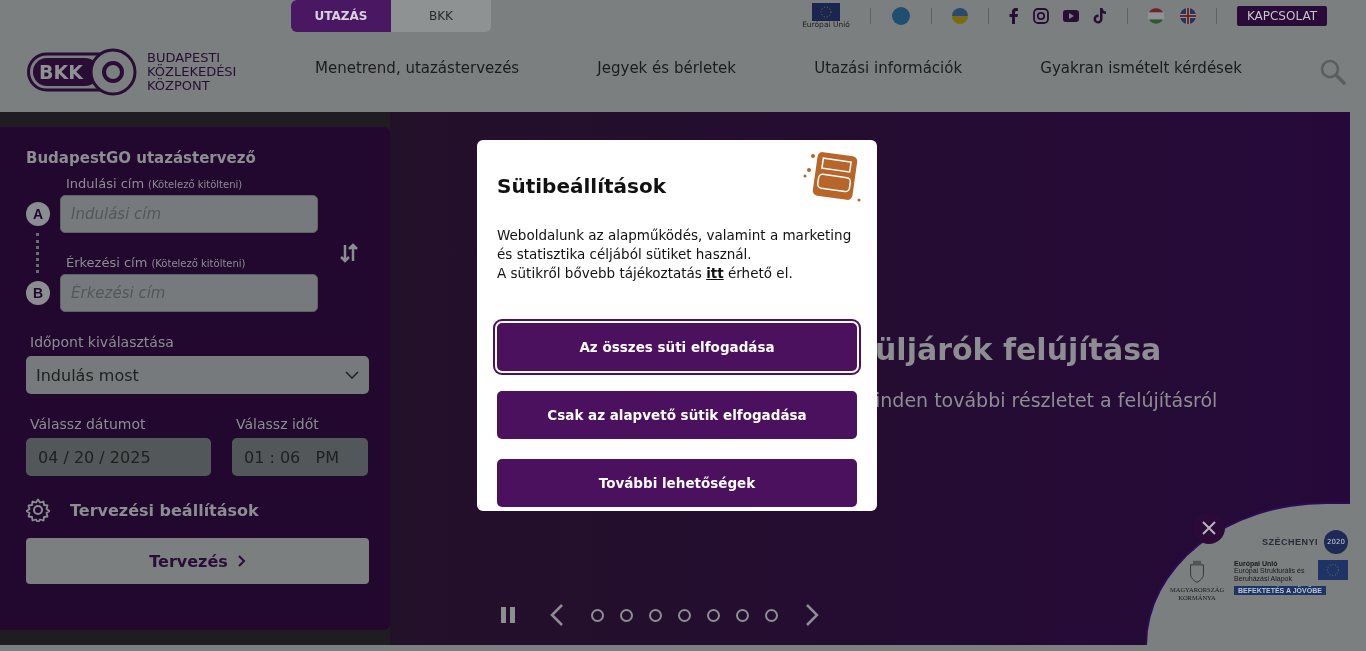 Image resolution: width=1366 pixels, height=651 pixels. What do you see at coordinates (349, 253) in the screenshot?
I see `swap-arrows-icon` at bounding box center [349, 253].